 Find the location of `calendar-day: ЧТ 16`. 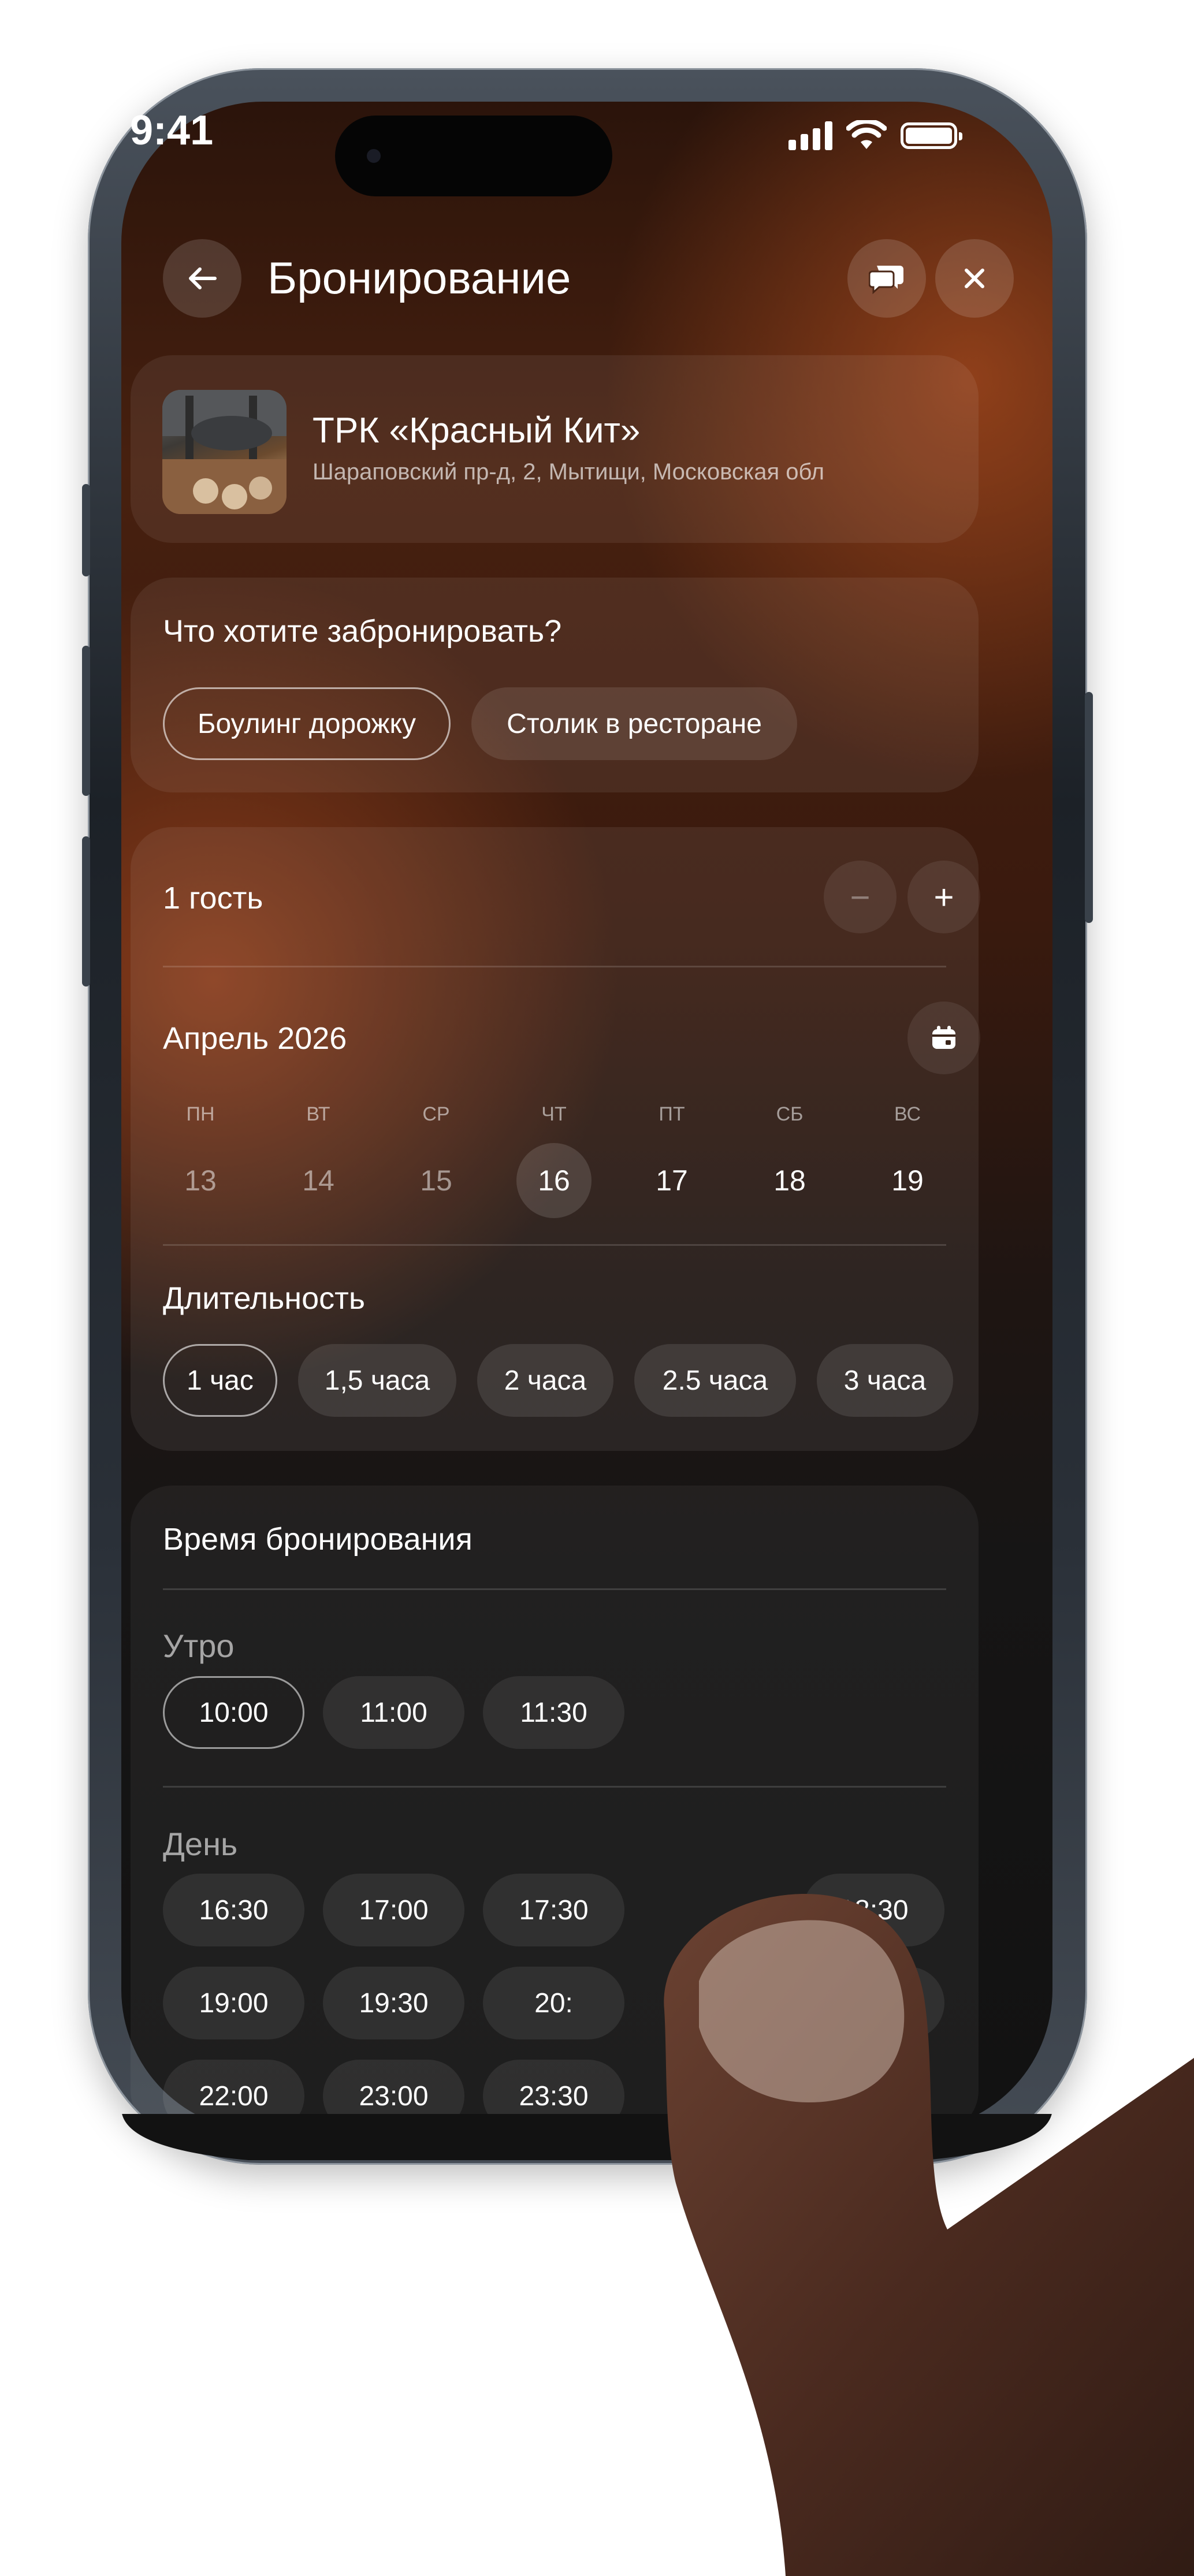

calendar-day: ЧТ 16 is located at coordinates (554, 1161).